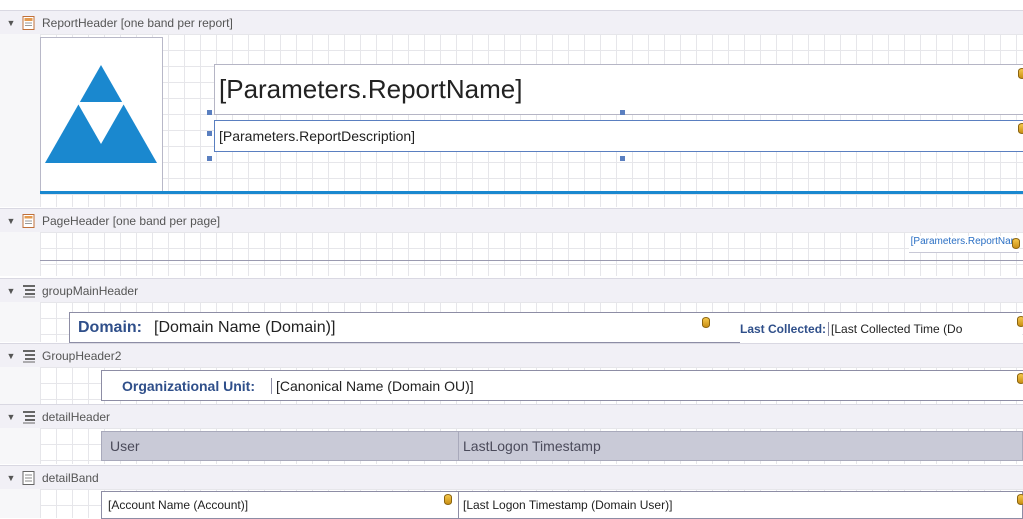 The width and height of the screenshot is (1023, 519). Describe the element at coordinates (137, 22) in the screenshot. I see `band-caption-label: ReportHeader [one band per report]` at that location.